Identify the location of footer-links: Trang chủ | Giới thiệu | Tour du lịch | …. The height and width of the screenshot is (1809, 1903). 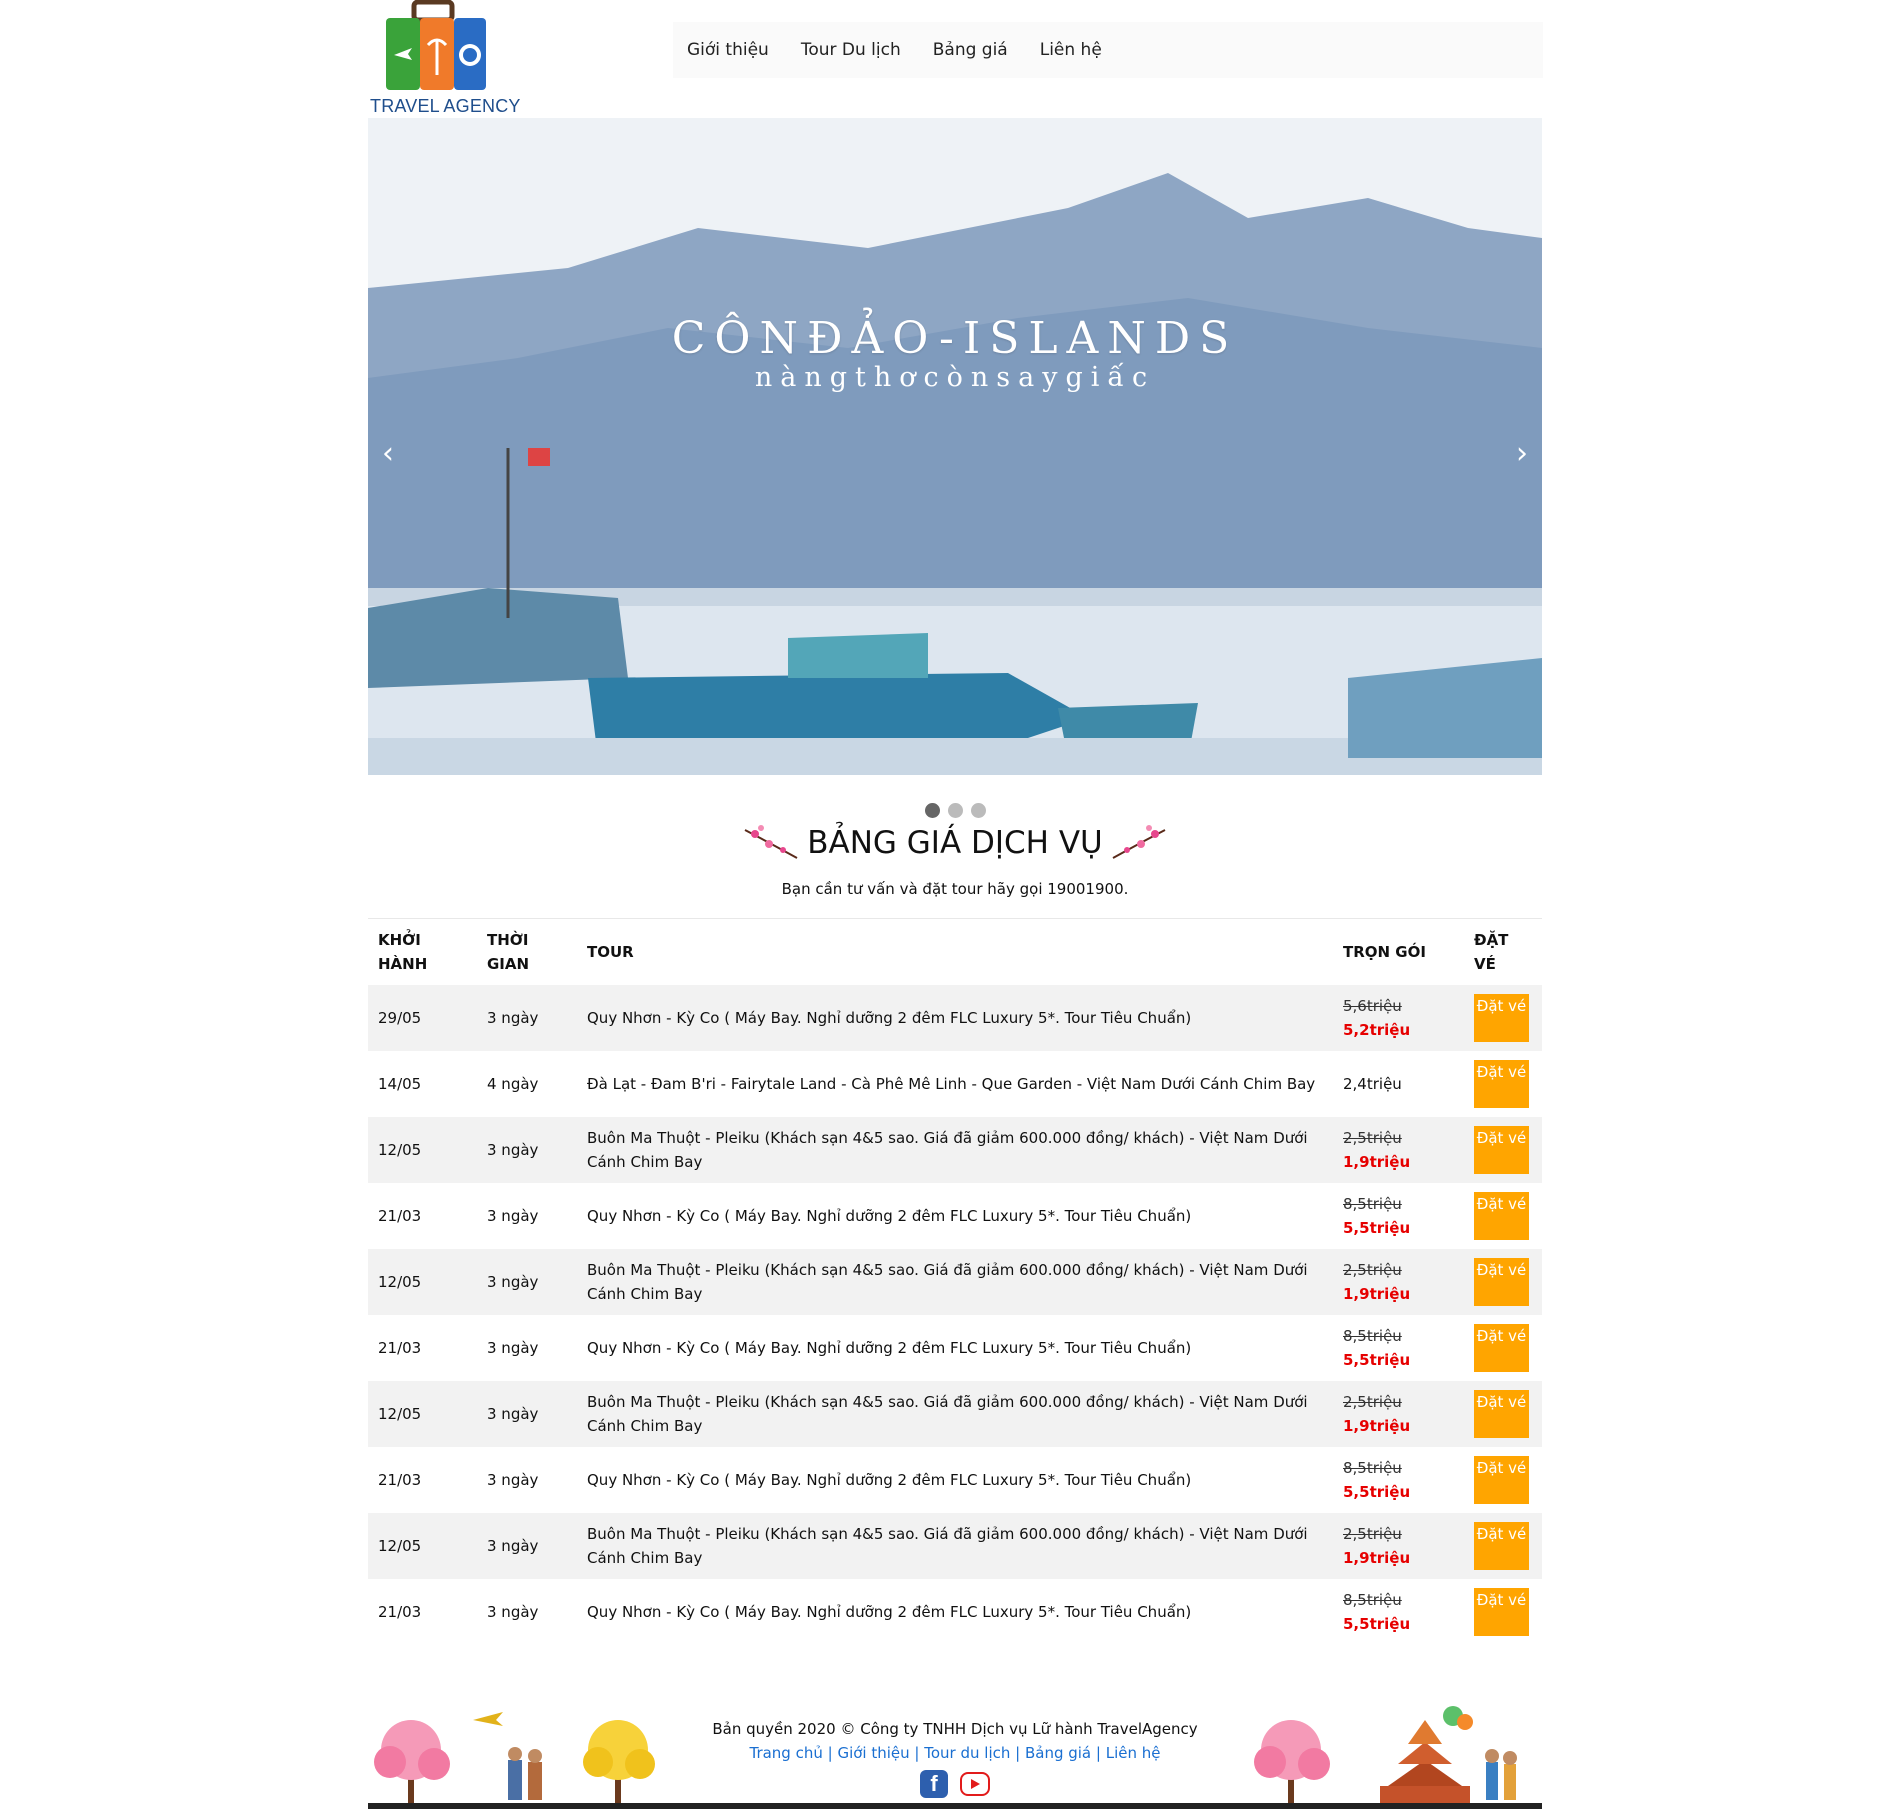
(955, 1753).